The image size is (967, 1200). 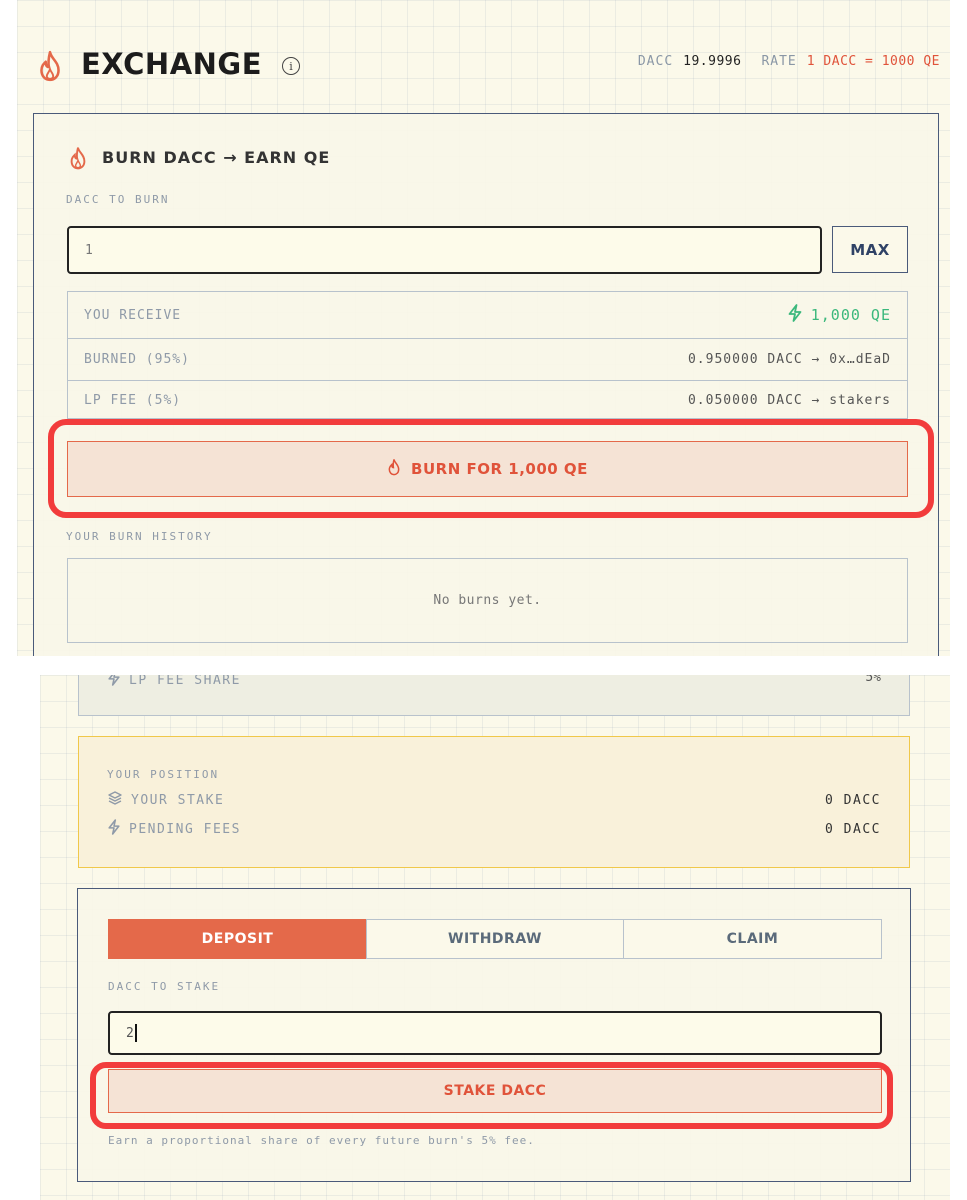 I want to click on you-receive-value: 1,000 QE, so click(x=850, y=315).